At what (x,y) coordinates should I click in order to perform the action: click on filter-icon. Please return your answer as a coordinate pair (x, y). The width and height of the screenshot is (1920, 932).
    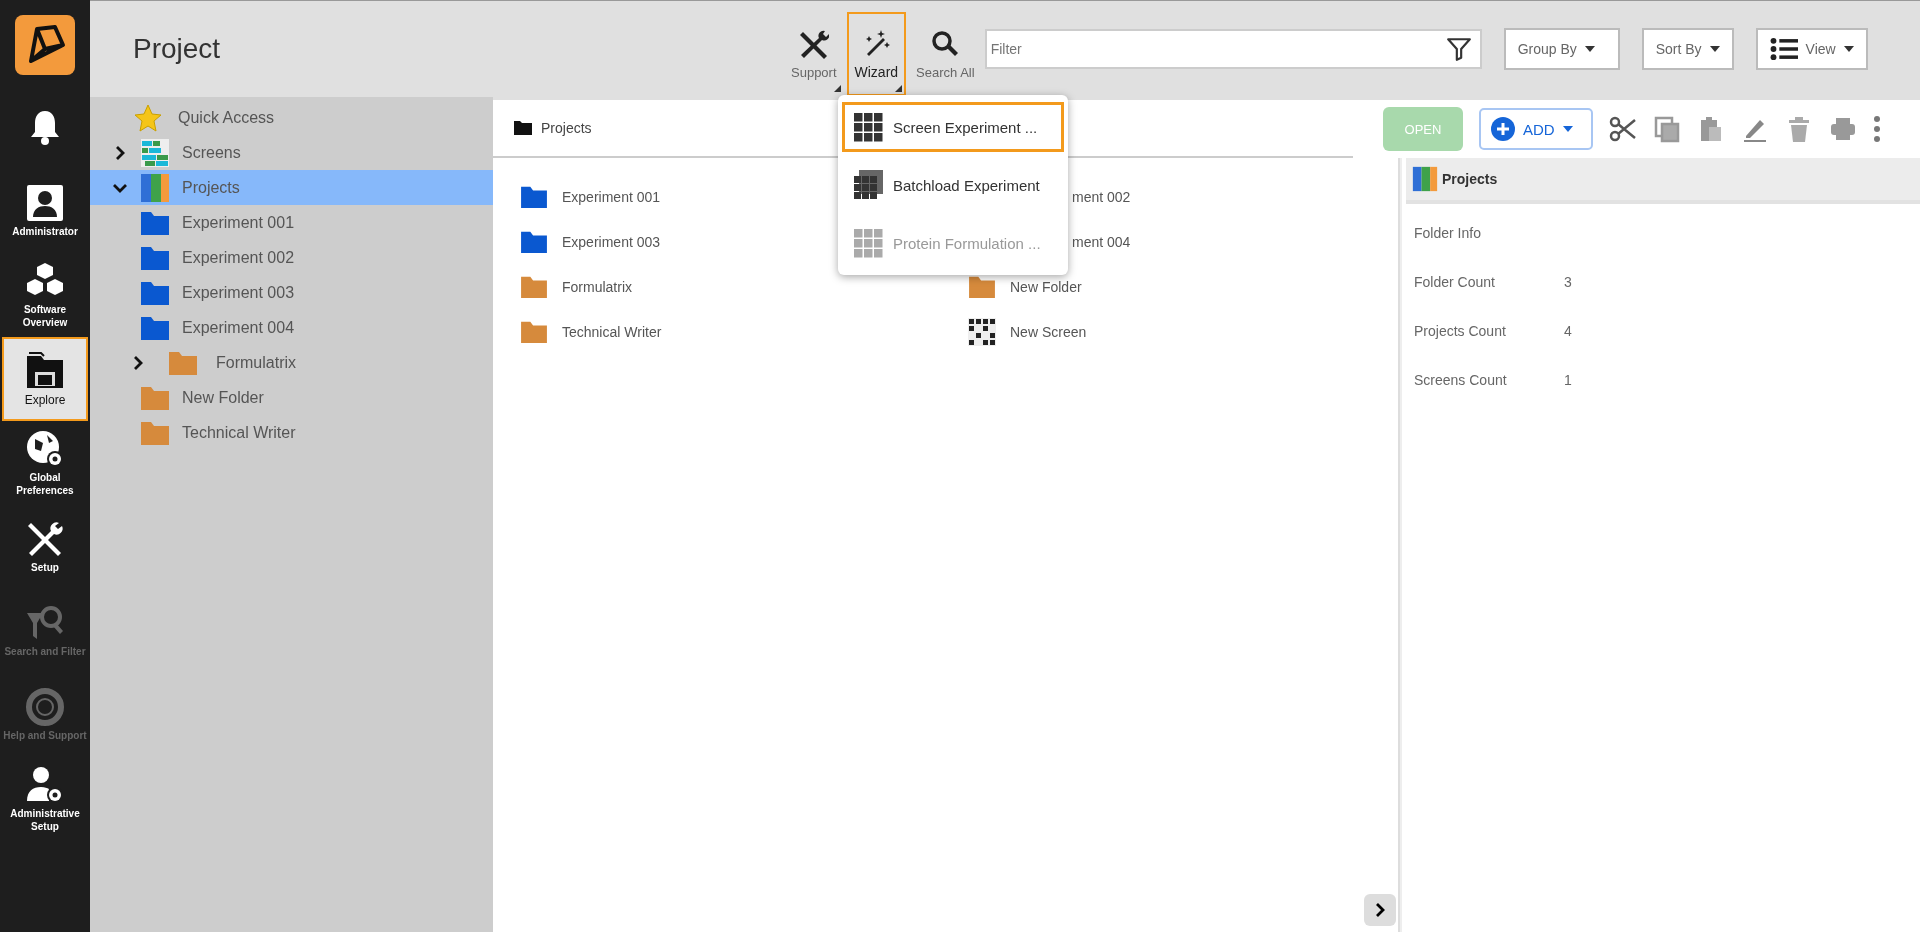
    Looking at the image, I should click on (1458, 49).